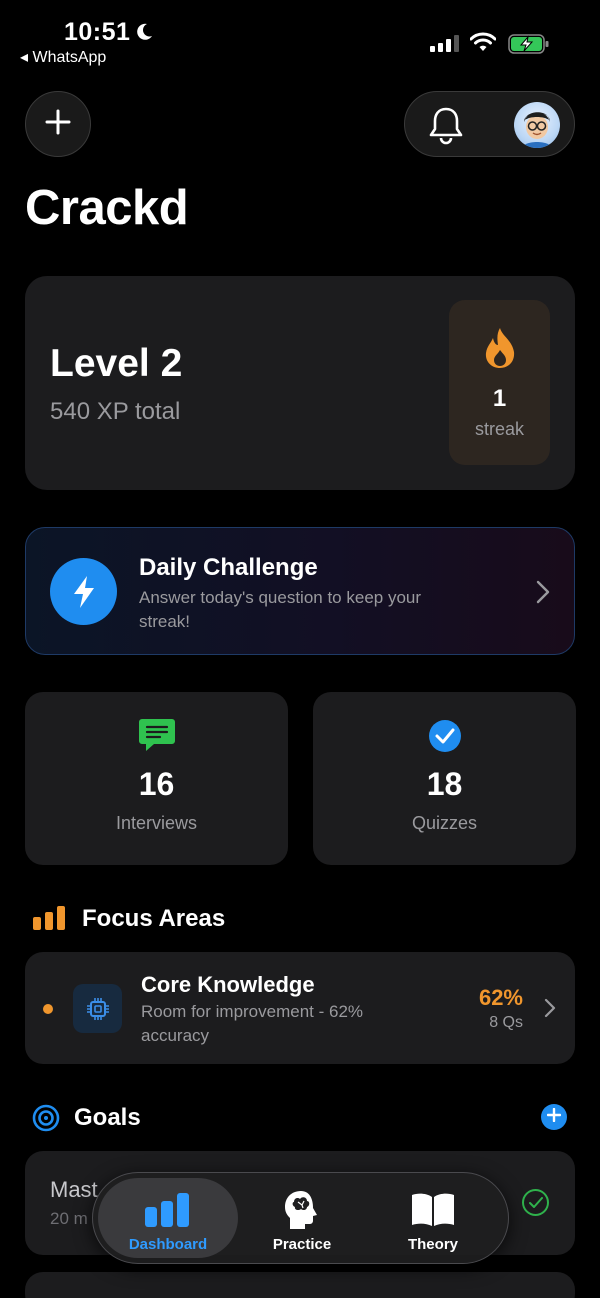  I want to click on head-brain-icon, so click(302, 1210).